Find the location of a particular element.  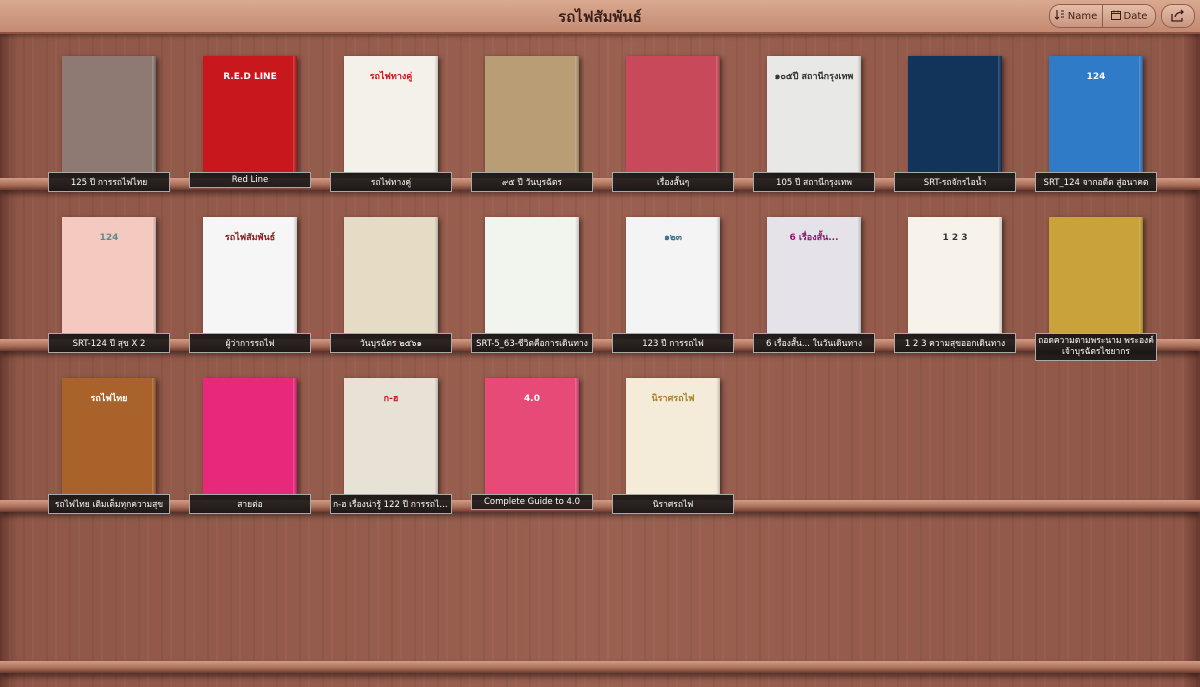

book-title-label: 1 2 3 ความสุขออกเดินทาง is located at coordinates (955, 343).